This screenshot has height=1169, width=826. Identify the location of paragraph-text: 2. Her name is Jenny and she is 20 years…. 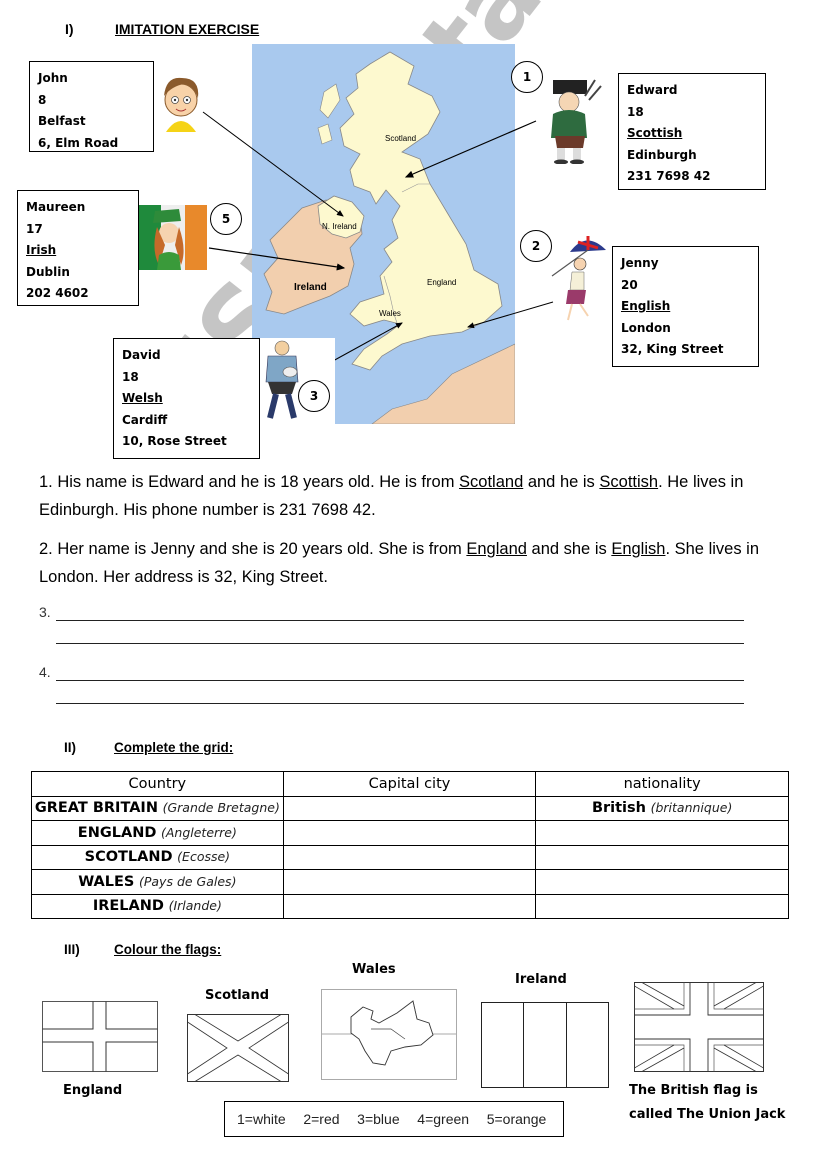
(253, 549).